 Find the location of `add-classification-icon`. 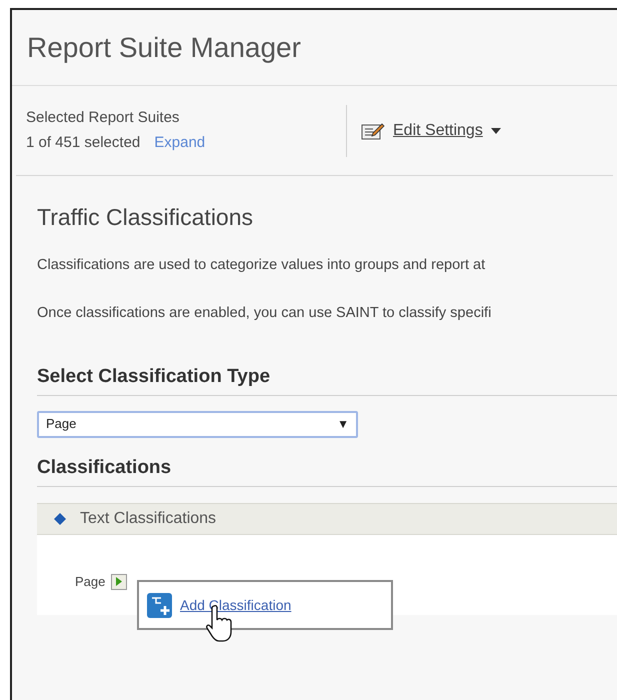

add-classification-icon is located at coordinates (159, 605).